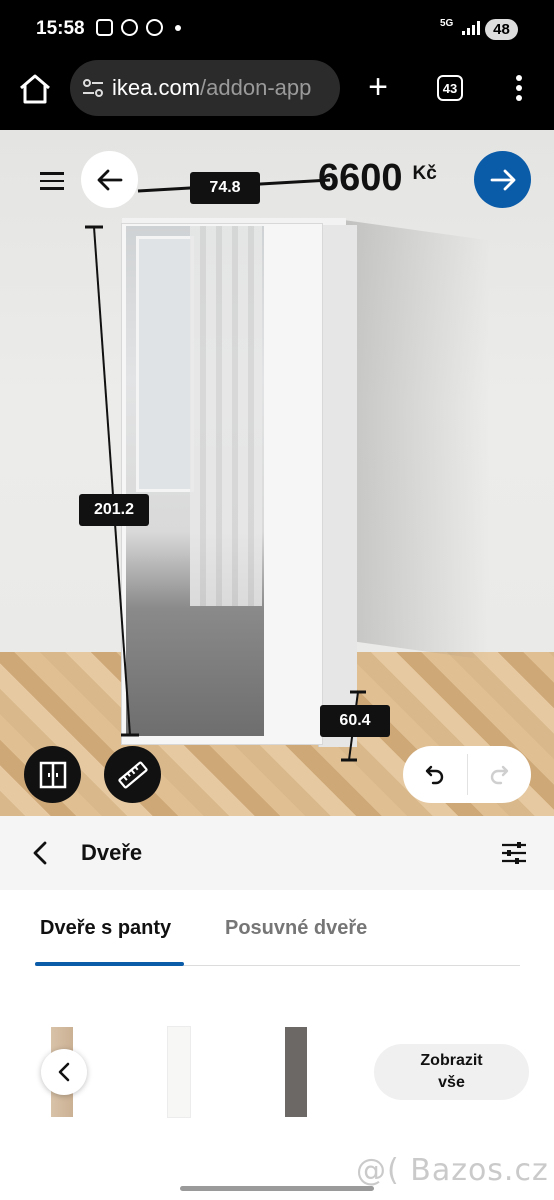 The width and height of the screenshot is (554, 1200). I want to click on tab-sliding-doors: Posuvné dveře, so click(296, 928).